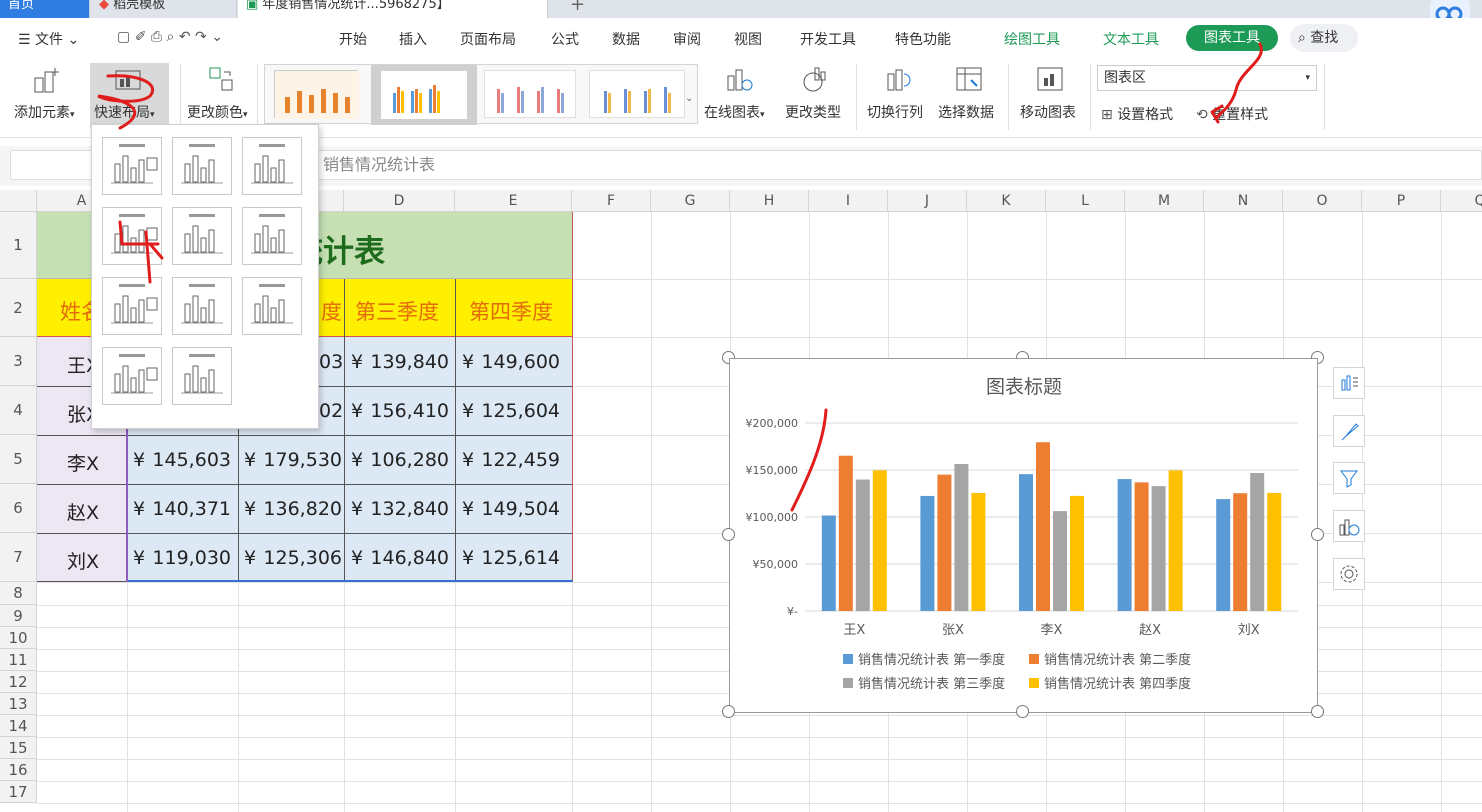 This screenshot has width=1482, height=812. I want to click on quick-access-icons: ▢ ✐ ⎙ ⌕ ↶ ↷ ⌄, so click(170, 37).